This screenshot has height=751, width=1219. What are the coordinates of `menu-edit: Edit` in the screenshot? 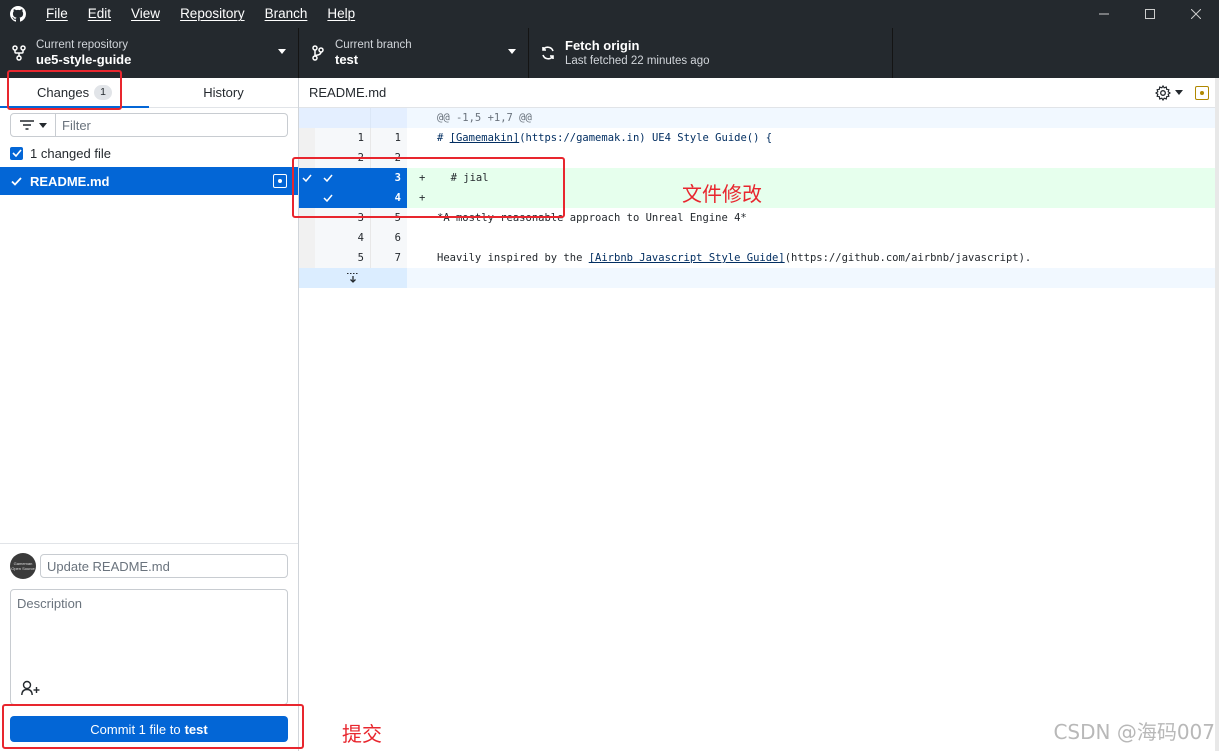 It's located at (99, 14).